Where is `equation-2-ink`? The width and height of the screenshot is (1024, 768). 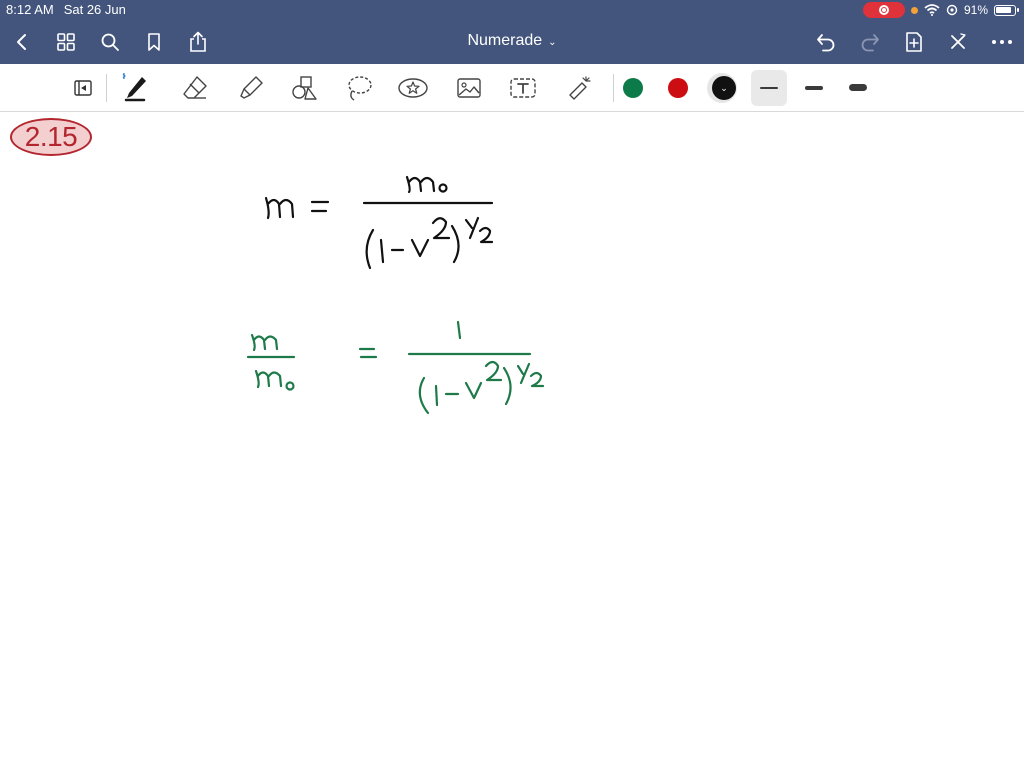 equation-2-ink is located at coordinates (395, 367).